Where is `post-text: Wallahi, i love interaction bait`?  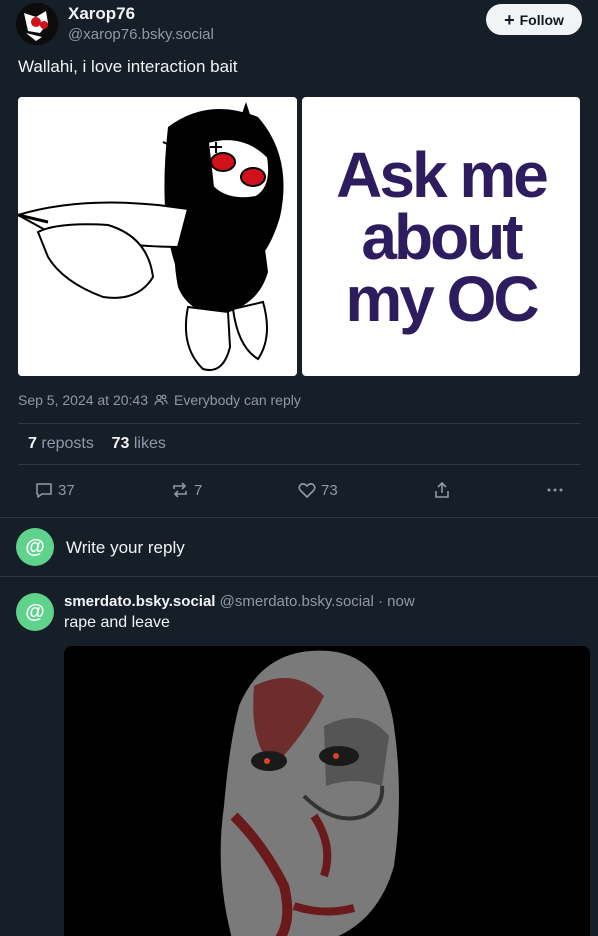
post-text: Wallahi, i love interaction bait is located at coordinates (128, 66).